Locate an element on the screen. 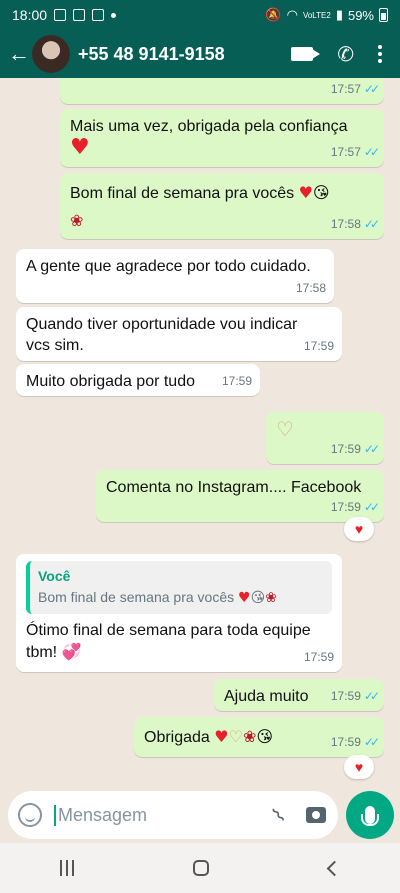 The width and height of the screenshot is (400, 893). message-bubble: ♥ 17:57✓✓ is located at coordinates (222, 91).